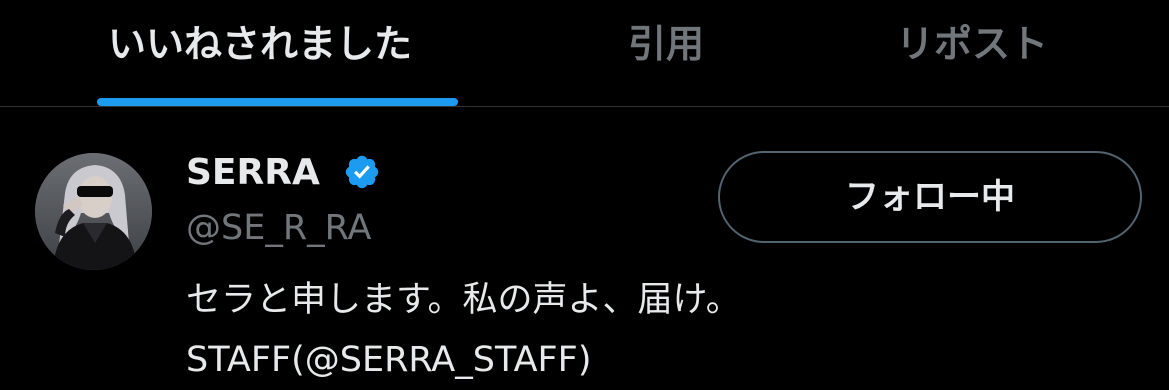  What do you see at coordinates (584, 106) in the screenshot?
I see `divider` at bounding box center [584, 106].